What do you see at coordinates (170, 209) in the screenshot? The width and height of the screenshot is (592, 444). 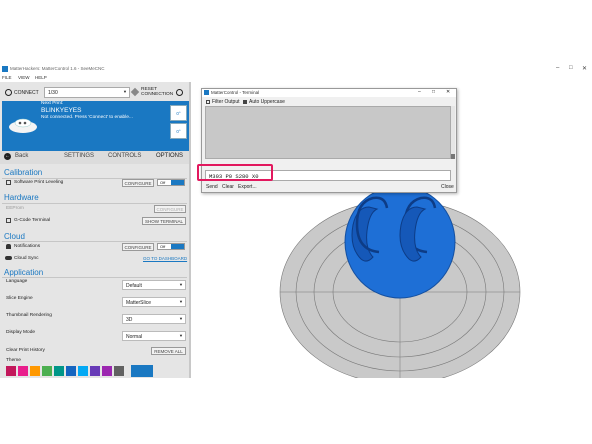 I see `eeprom-configure-button: CONFIGURE` at bounding box center [170, 209].